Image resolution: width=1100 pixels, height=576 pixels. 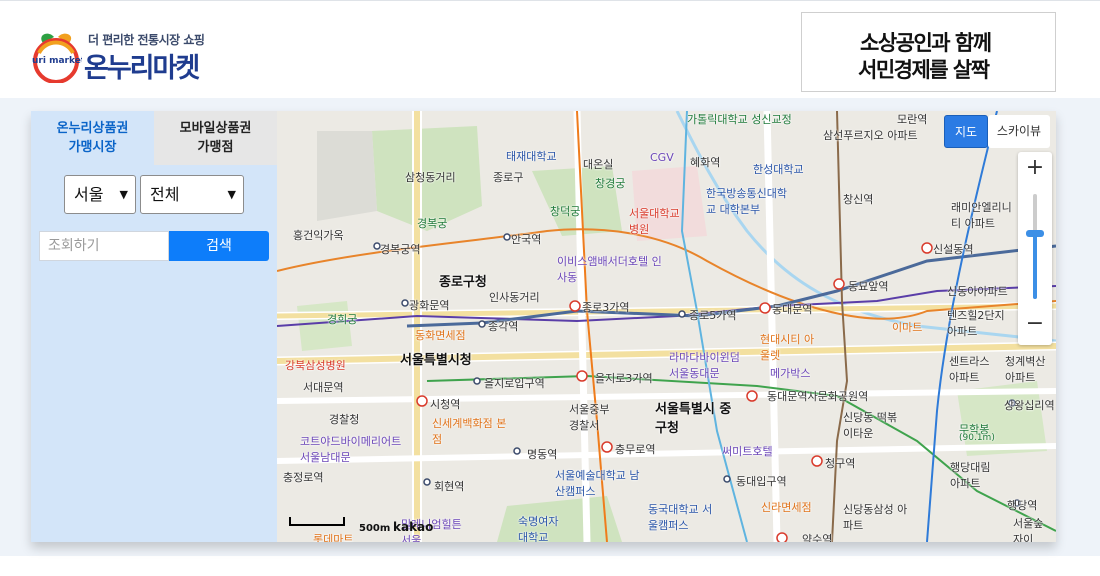 I want to click on map-label: 삼선푸르지오 아파트, so click(x=870, y=135).